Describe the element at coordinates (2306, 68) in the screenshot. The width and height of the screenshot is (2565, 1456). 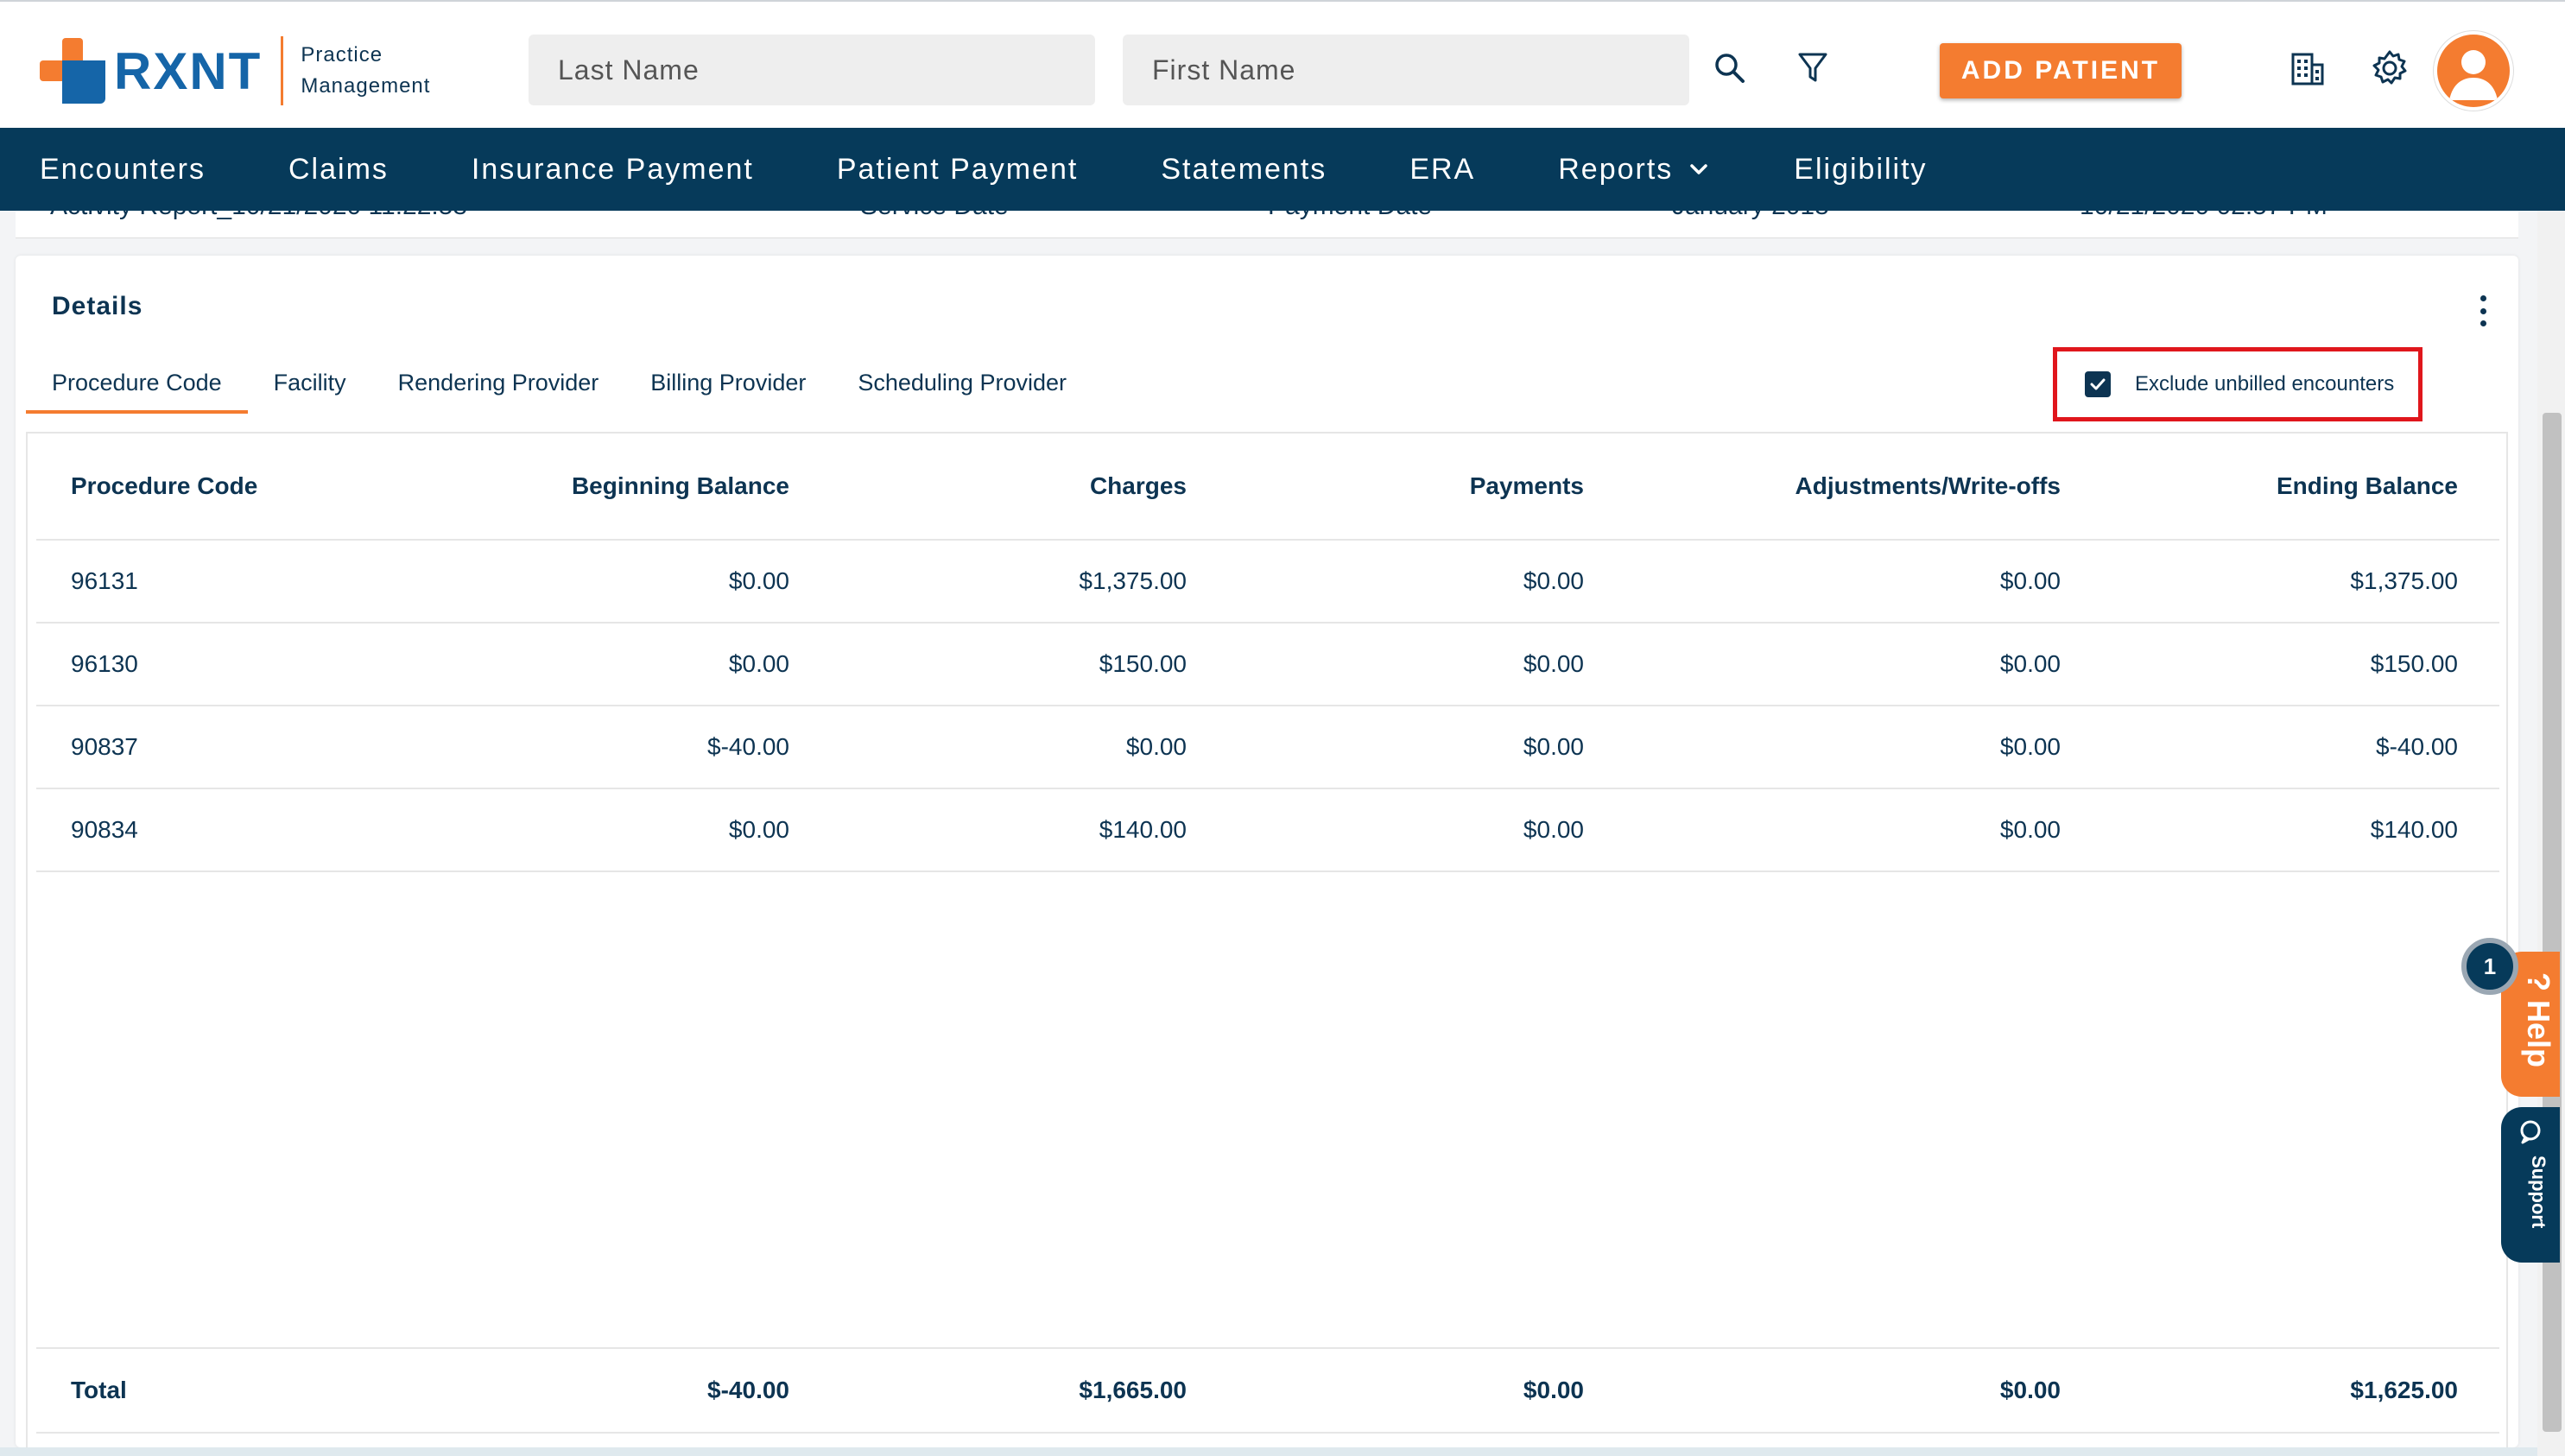
I see `building-icon` at that location.